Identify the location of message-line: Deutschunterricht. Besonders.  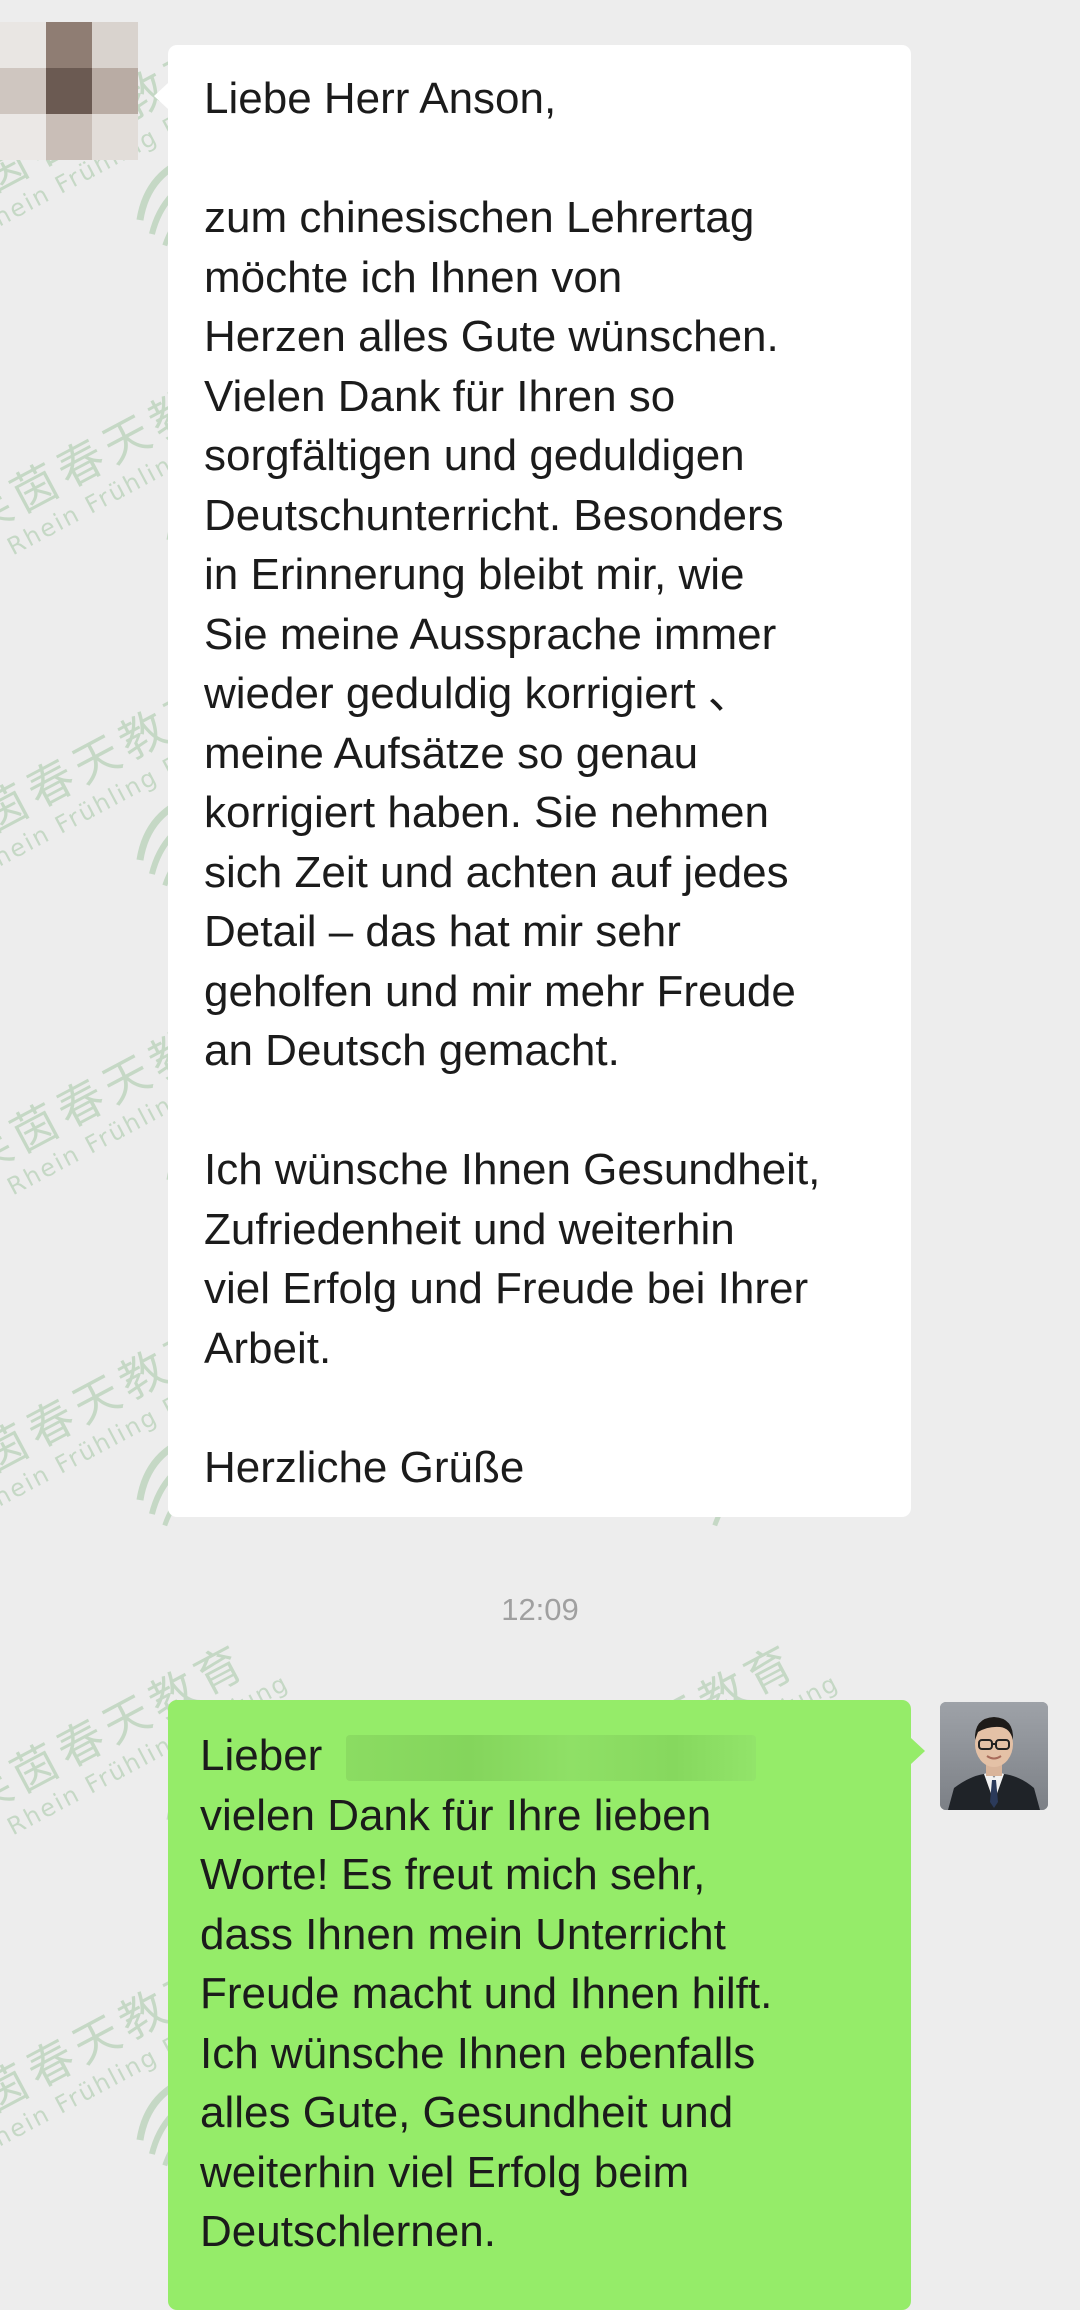
(494, 515).